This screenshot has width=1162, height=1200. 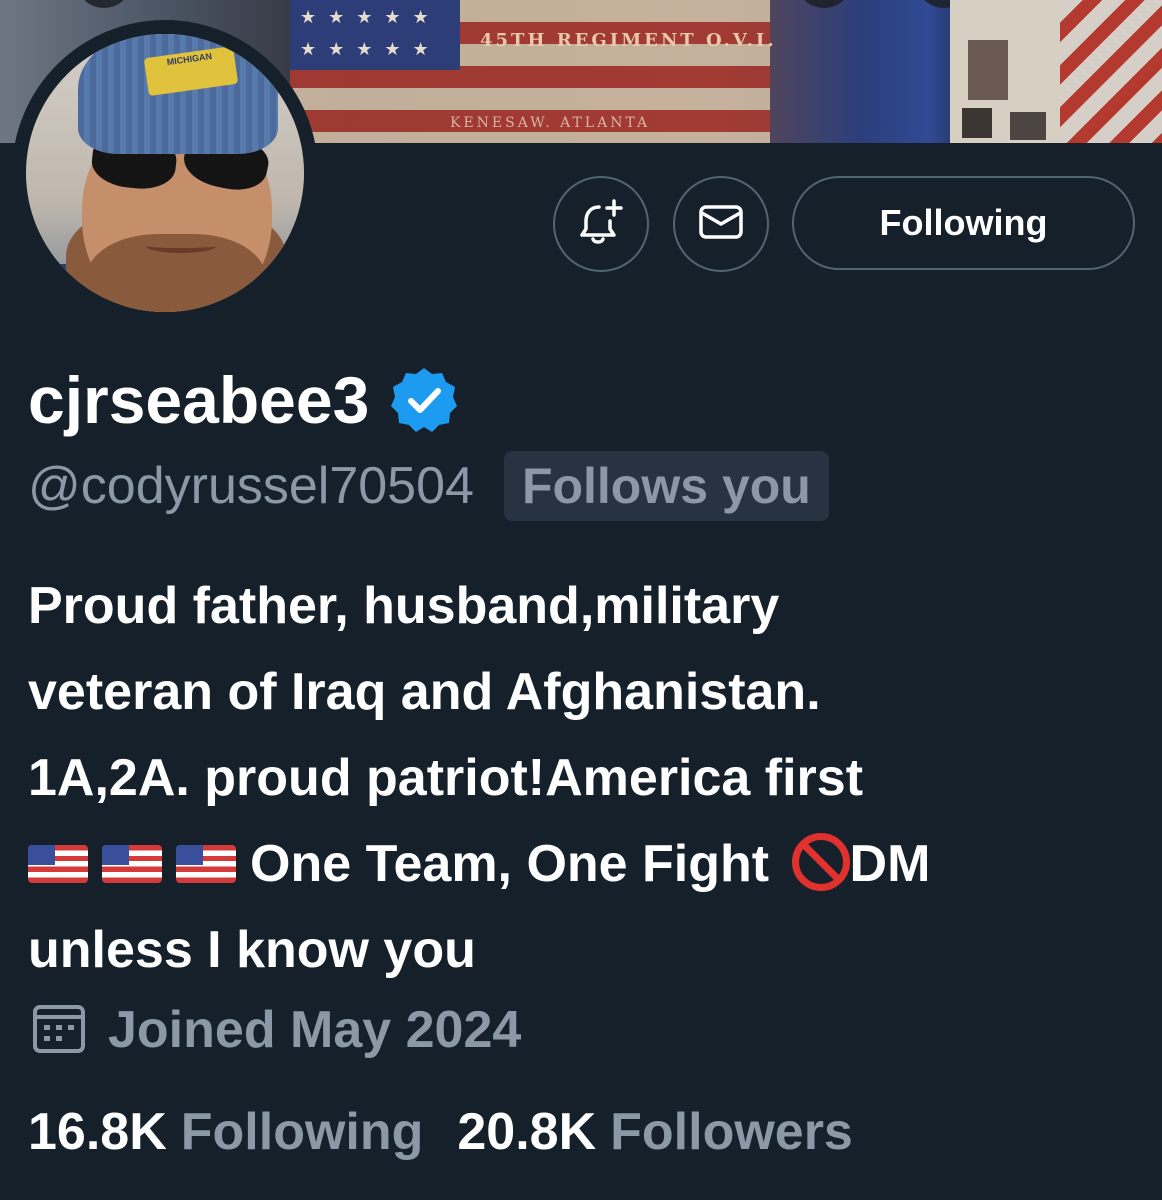 I want to click on bio-text: One Team, One Fight, so click(x=510, y=864).